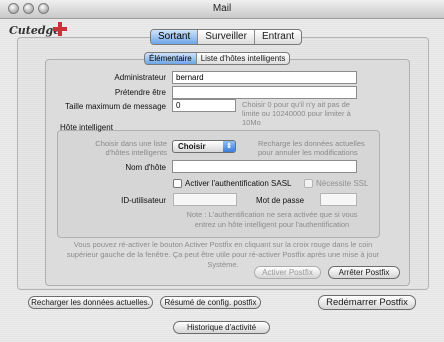 The height and width of the screenshot is (342, 444). Describe the element at coordinates (145, 167) in the screenshot. I see `hostname-label: Nom d'hôte` at that location.